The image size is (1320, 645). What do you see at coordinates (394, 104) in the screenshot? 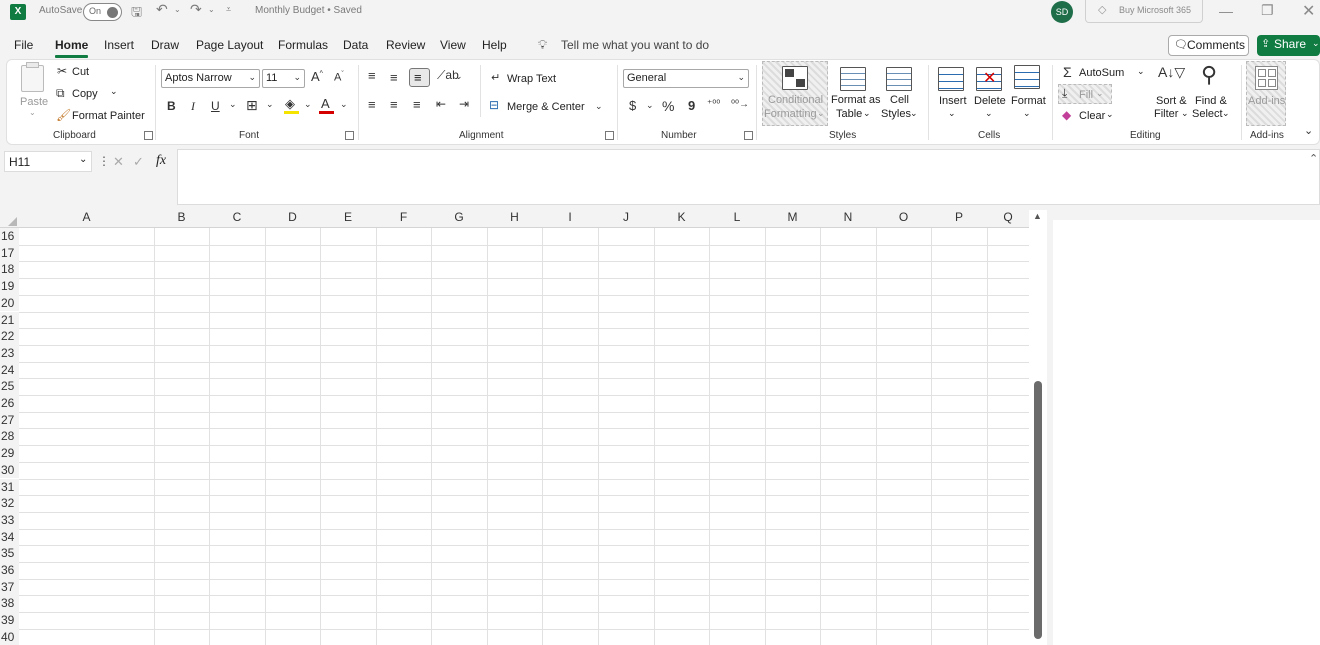
I see `align-center-icon: ≡` at bounding box center [394, 104].